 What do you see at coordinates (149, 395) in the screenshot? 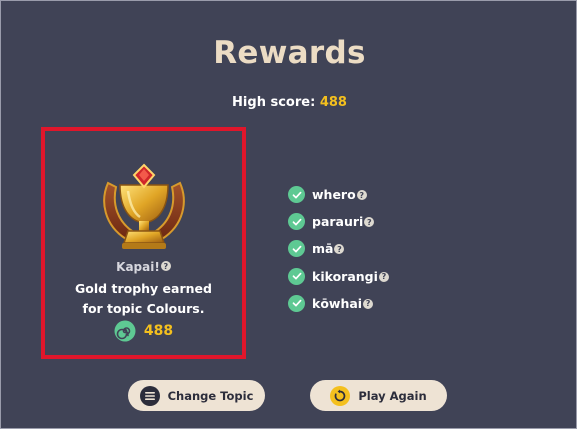
I see `menu-icon` at bounding box center [149, 395].